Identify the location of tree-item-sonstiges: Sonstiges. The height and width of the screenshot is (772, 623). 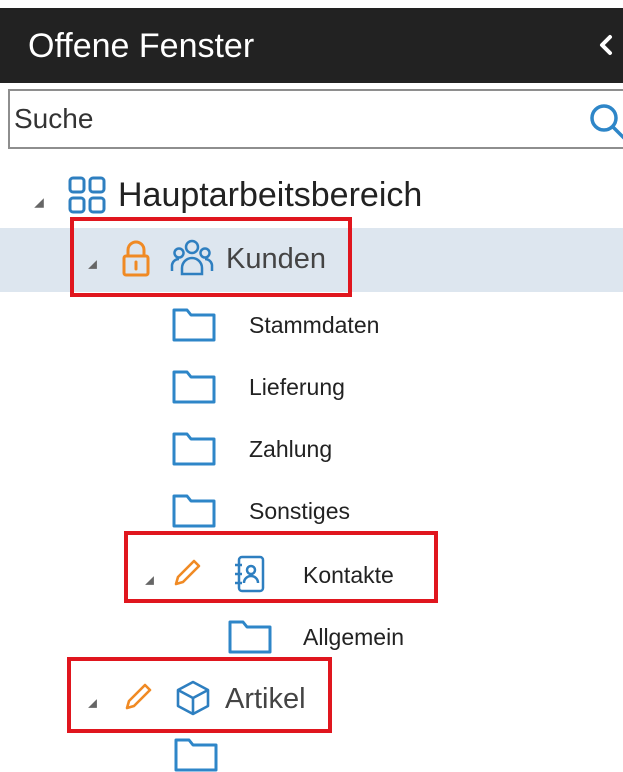
(311, 512).